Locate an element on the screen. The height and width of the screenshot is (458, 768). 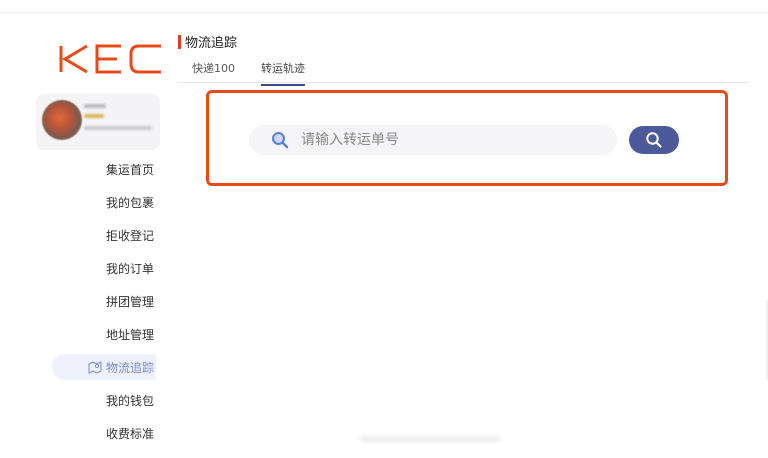
title-accent-bar is located at coordinates (179, 41).